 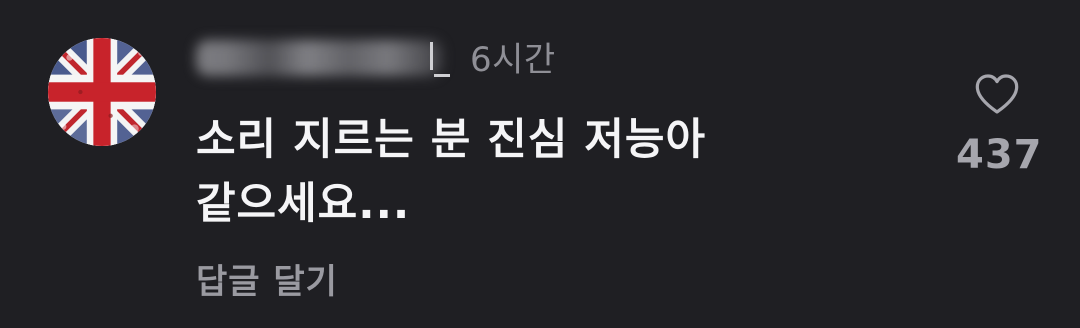 I want to click on comment-text-line1: 소리 지르는 분 진심 저능아, so click(x=451, y=140).